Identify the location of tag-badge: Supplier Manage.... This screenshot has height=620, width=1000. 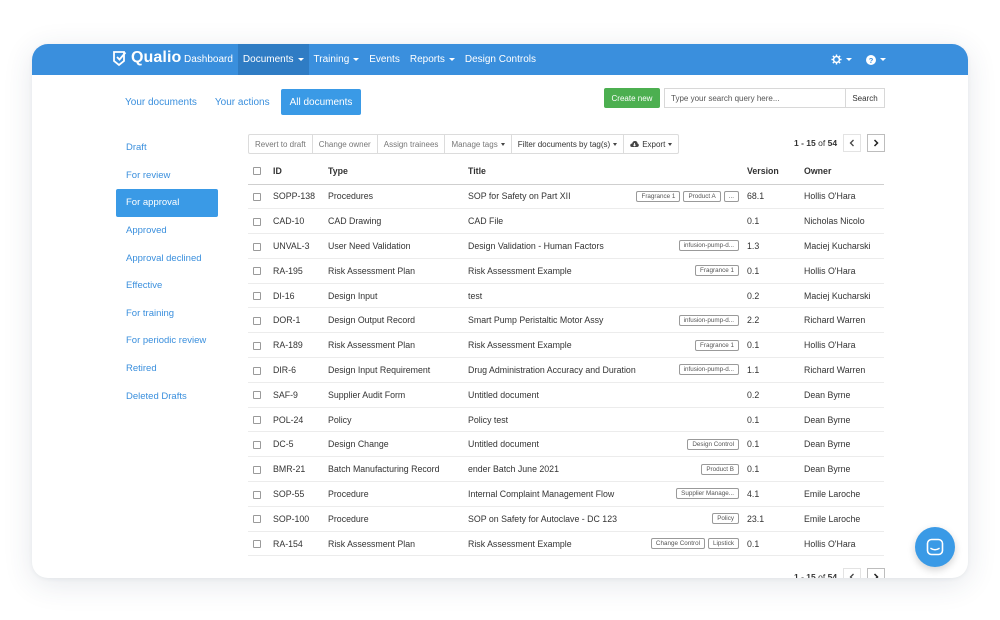
(707, 494).